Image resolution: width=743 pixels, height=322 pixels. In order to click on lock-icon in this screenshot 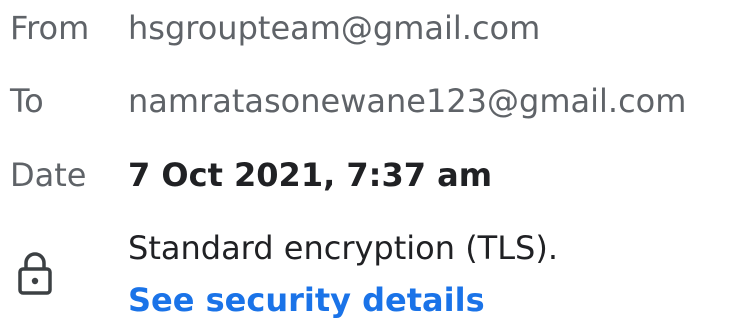, I will do `click(35, 273)`.